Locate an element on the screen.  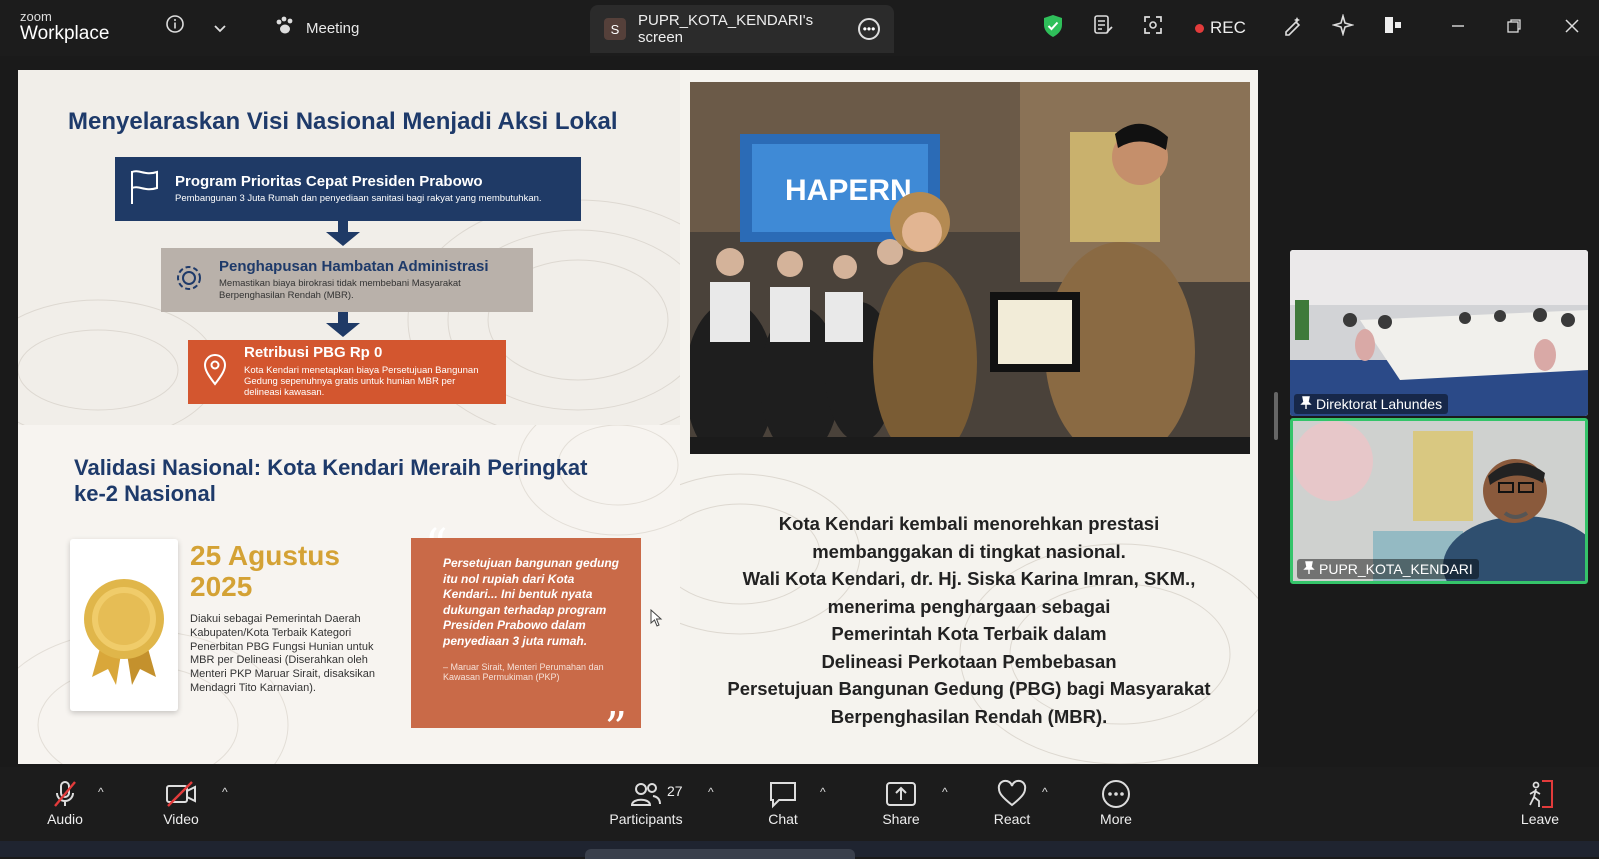
step-3-title: Retribusi PBG Rp 0 is located at coordinates (313, 353).